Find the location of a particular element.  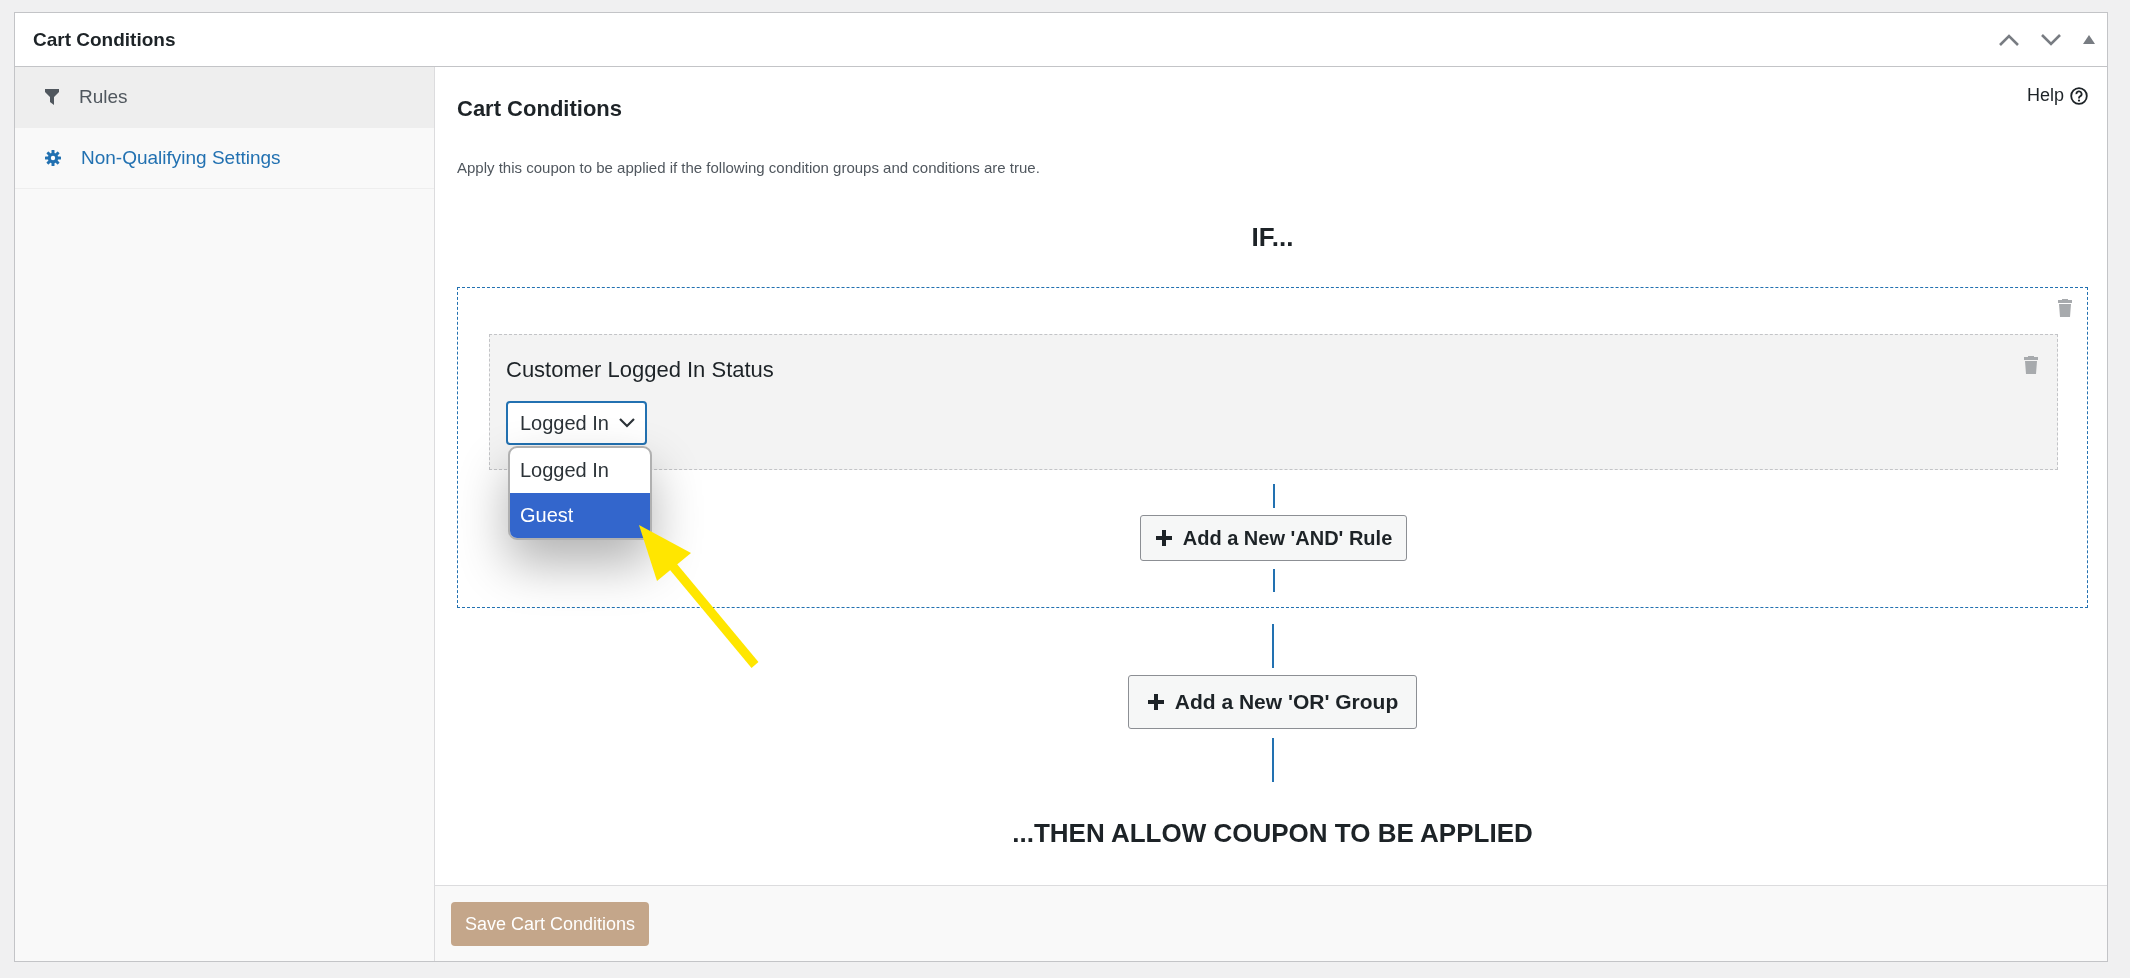

triangle-up-icon is located at coordinates (2089, 39).